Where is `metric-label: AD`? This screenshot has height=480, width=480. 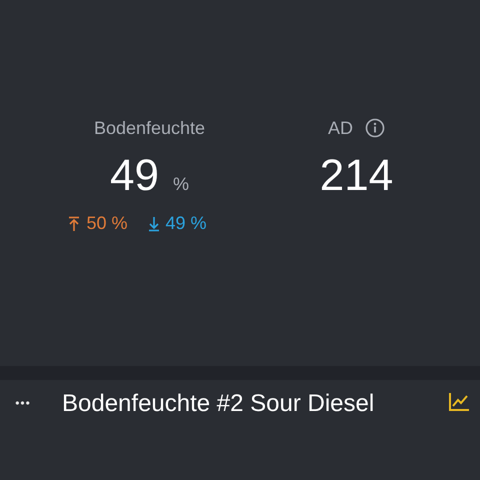
metric-label: AD is located at coordinates (340, 128).